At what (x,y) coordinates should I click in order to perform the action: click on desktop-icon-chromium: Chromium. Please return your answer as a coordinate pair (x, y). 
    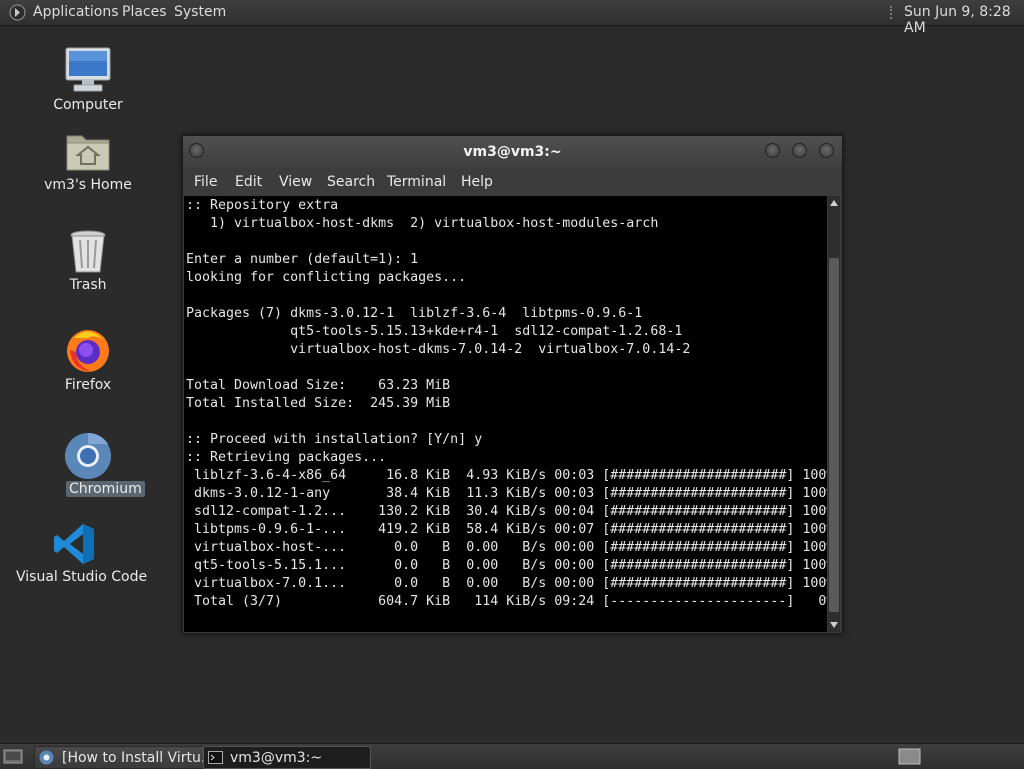
    Looking at the image, I should click on (88, 466).